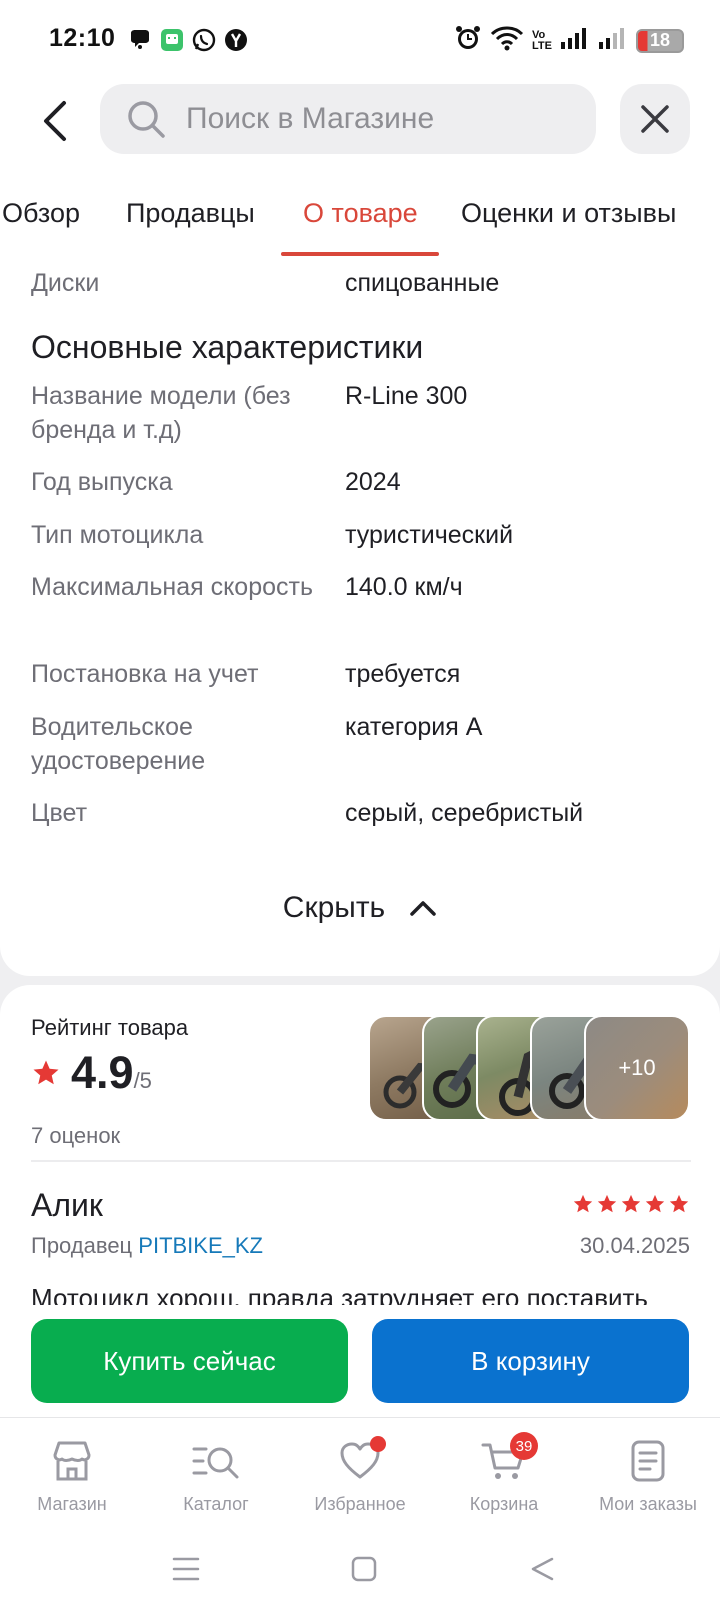 The height and width of the screenshot is (1604, 720). Describe the element at coordinates (361, 1161) in the screenshot. I see `divider` at that location.